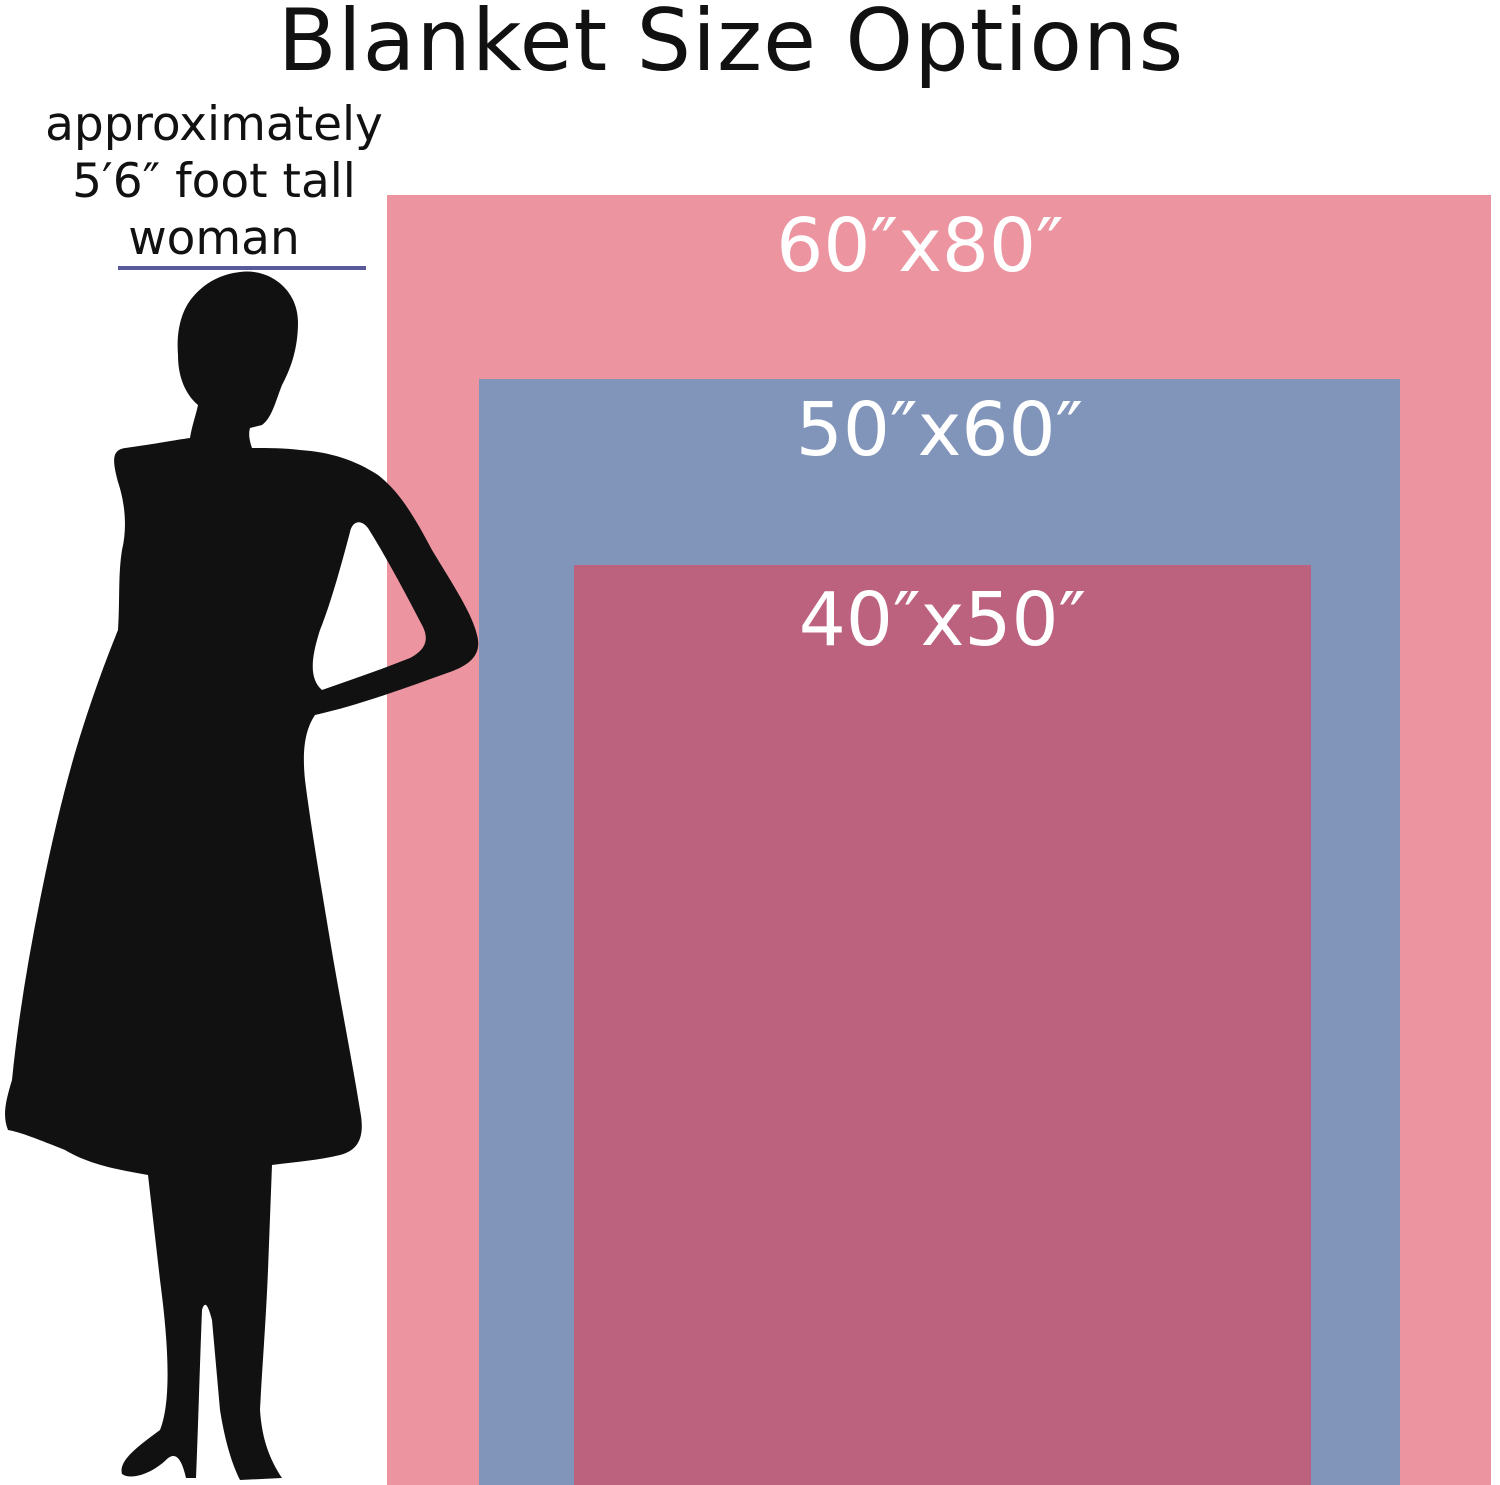 The height and width of the screenshot is (1485, 1500). Describe the element at coordinates (942, 620) in the screenshot. I see `blanket-label-40x50: 40″x50″` at that location.